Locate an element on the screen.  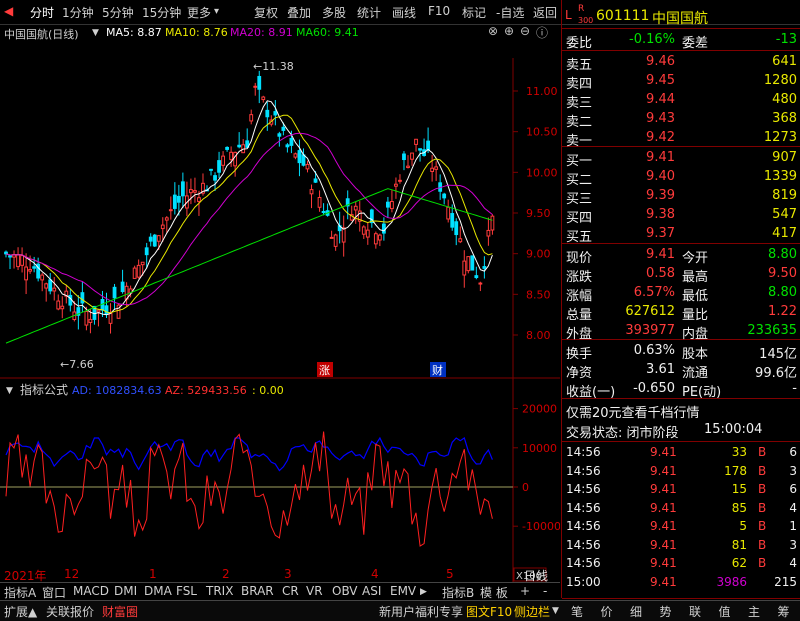
tick-count: 215 is located at coordinates (785, 581).